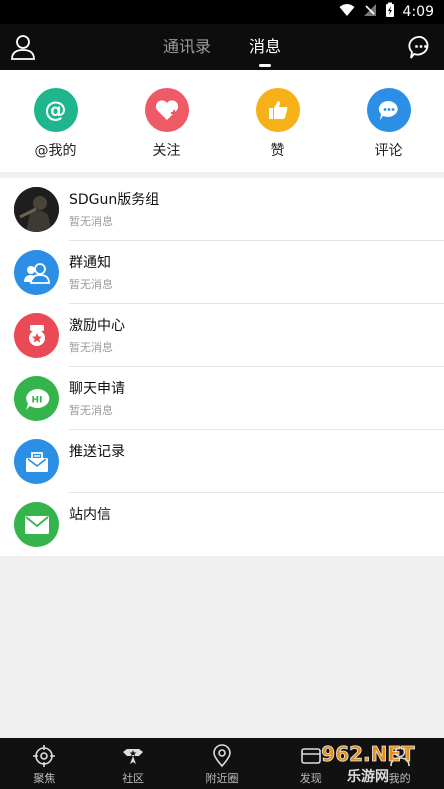 The width and height of the screenshot is (444, 789). I want to click on list-item-title: 激励中心, so click(97, 326).